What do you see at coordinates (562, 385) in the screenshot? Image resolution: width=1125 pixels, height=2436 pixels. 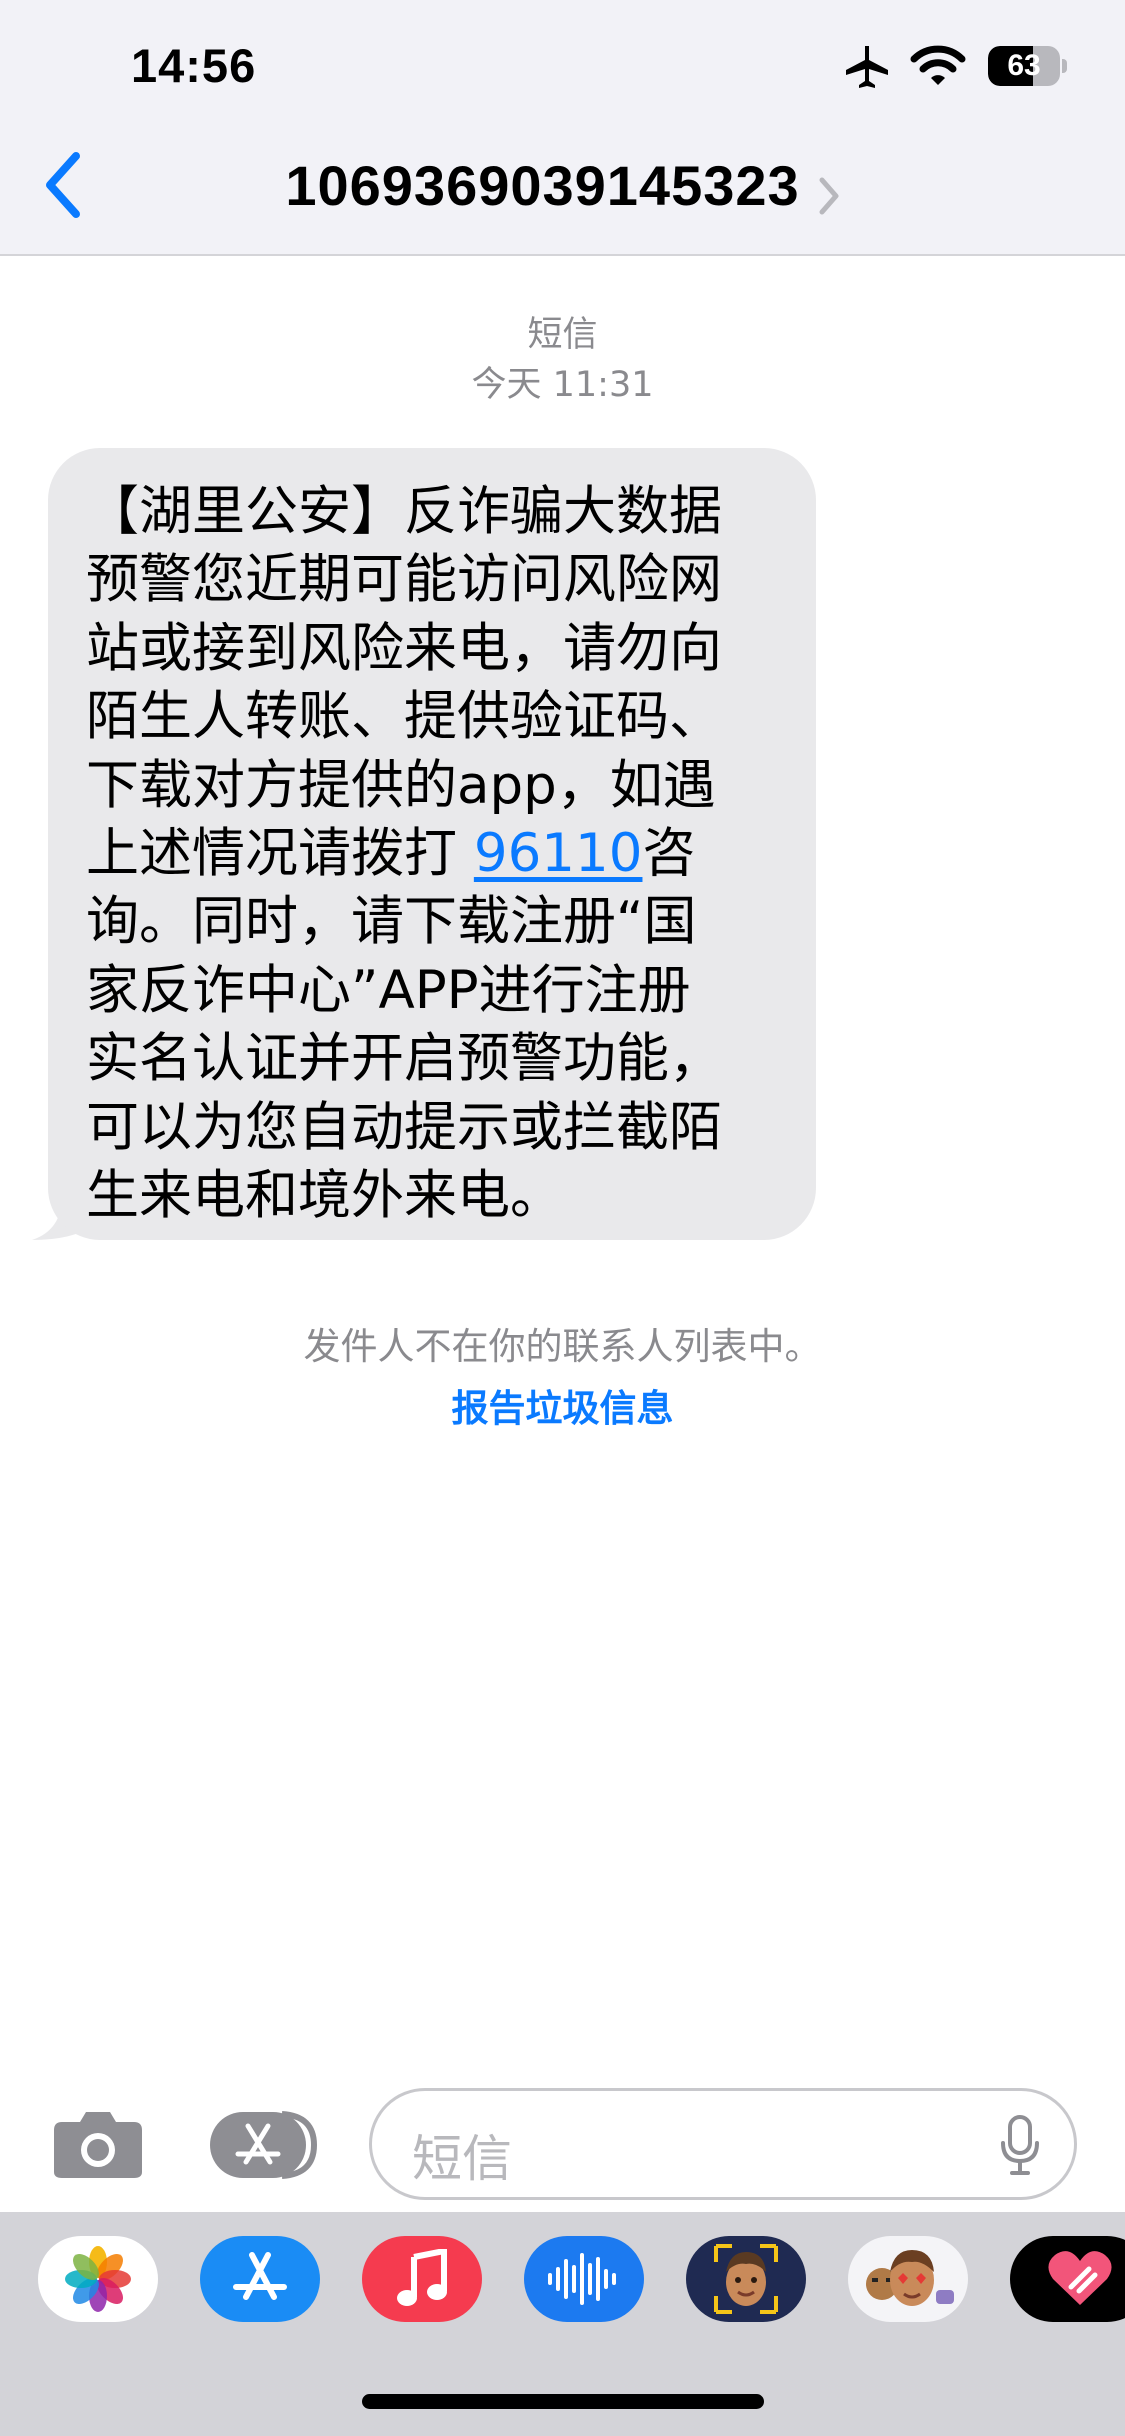 I see `message-timestamp: 今天 11:31` at bounding box center [562, 385].